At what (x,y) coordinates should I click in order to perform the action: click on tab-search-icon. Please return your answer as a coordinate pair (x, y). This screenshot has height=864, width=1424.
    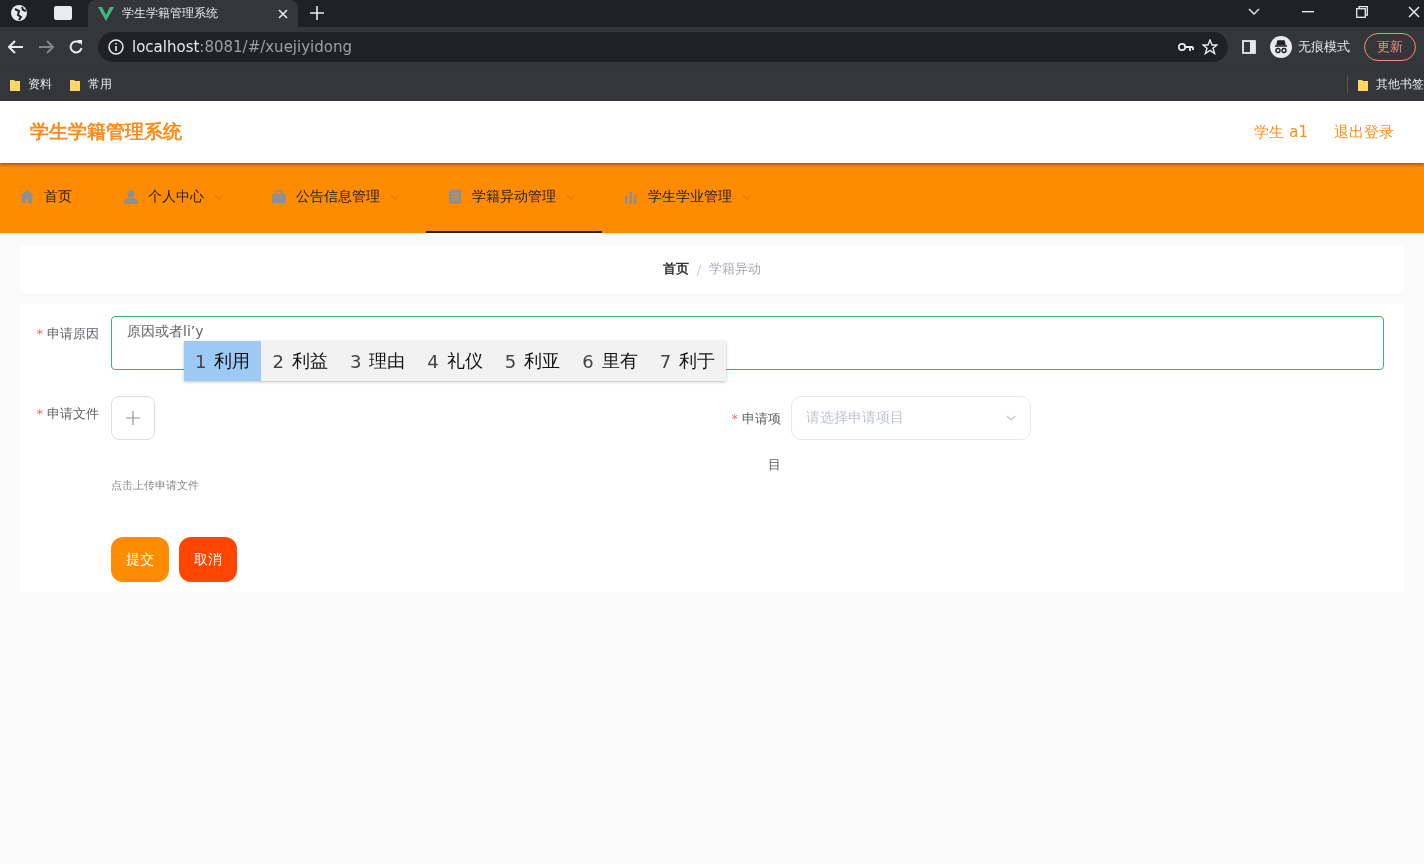
    Looking at the image, I should click on (1254, 12).